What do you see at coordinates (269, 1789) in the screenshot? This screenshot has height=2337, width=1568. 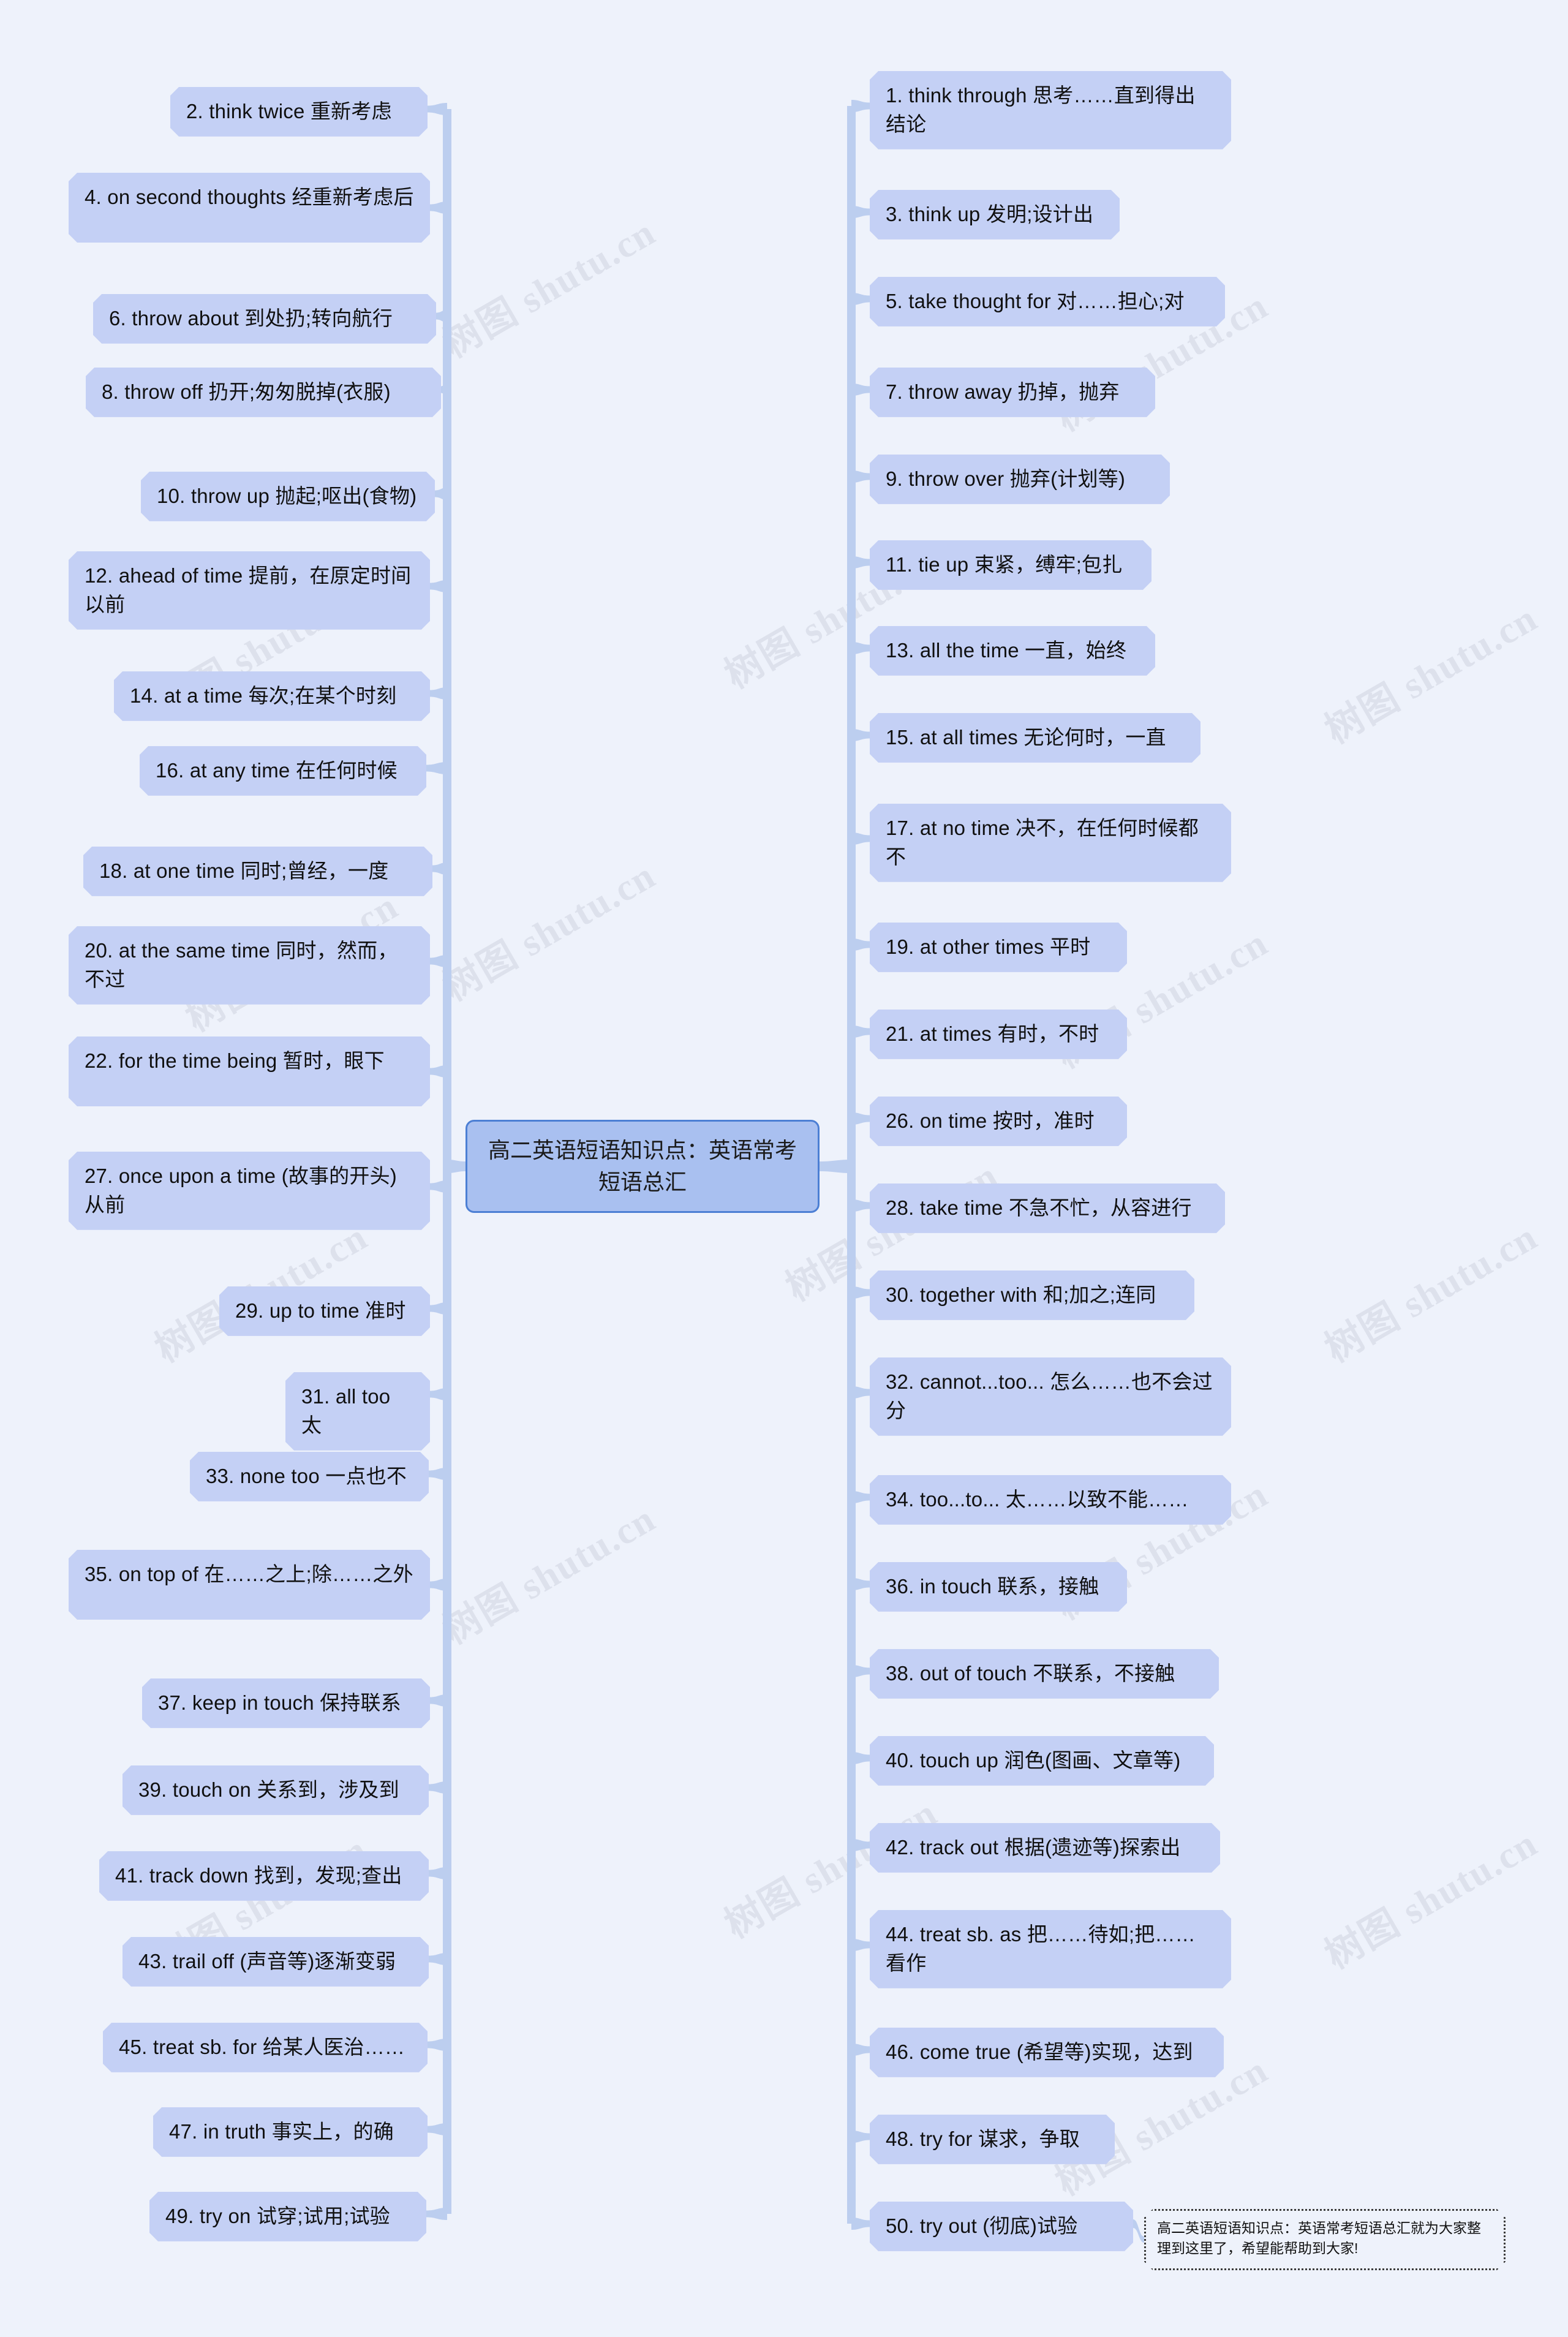 I see `topic-label: 39. touch on 关系到，涉及到` at bounding box center [269, 1789].